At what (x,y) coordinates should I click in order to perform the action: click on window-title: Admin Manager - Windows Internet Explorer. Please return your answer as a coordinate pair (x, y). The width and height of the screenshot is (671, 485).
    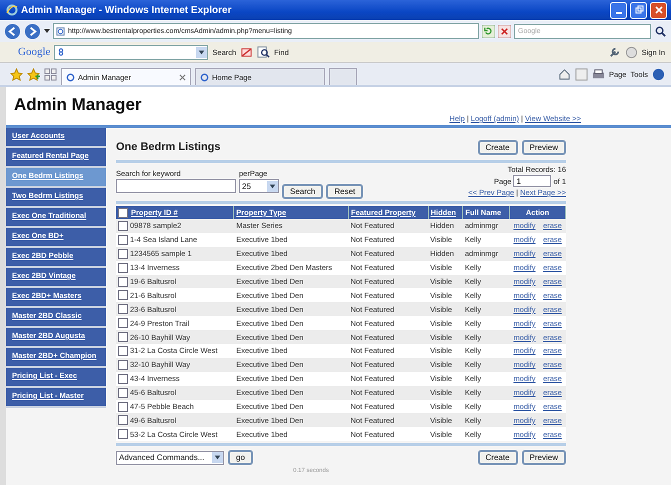
    Looking at the image, I should click on (126, 10).